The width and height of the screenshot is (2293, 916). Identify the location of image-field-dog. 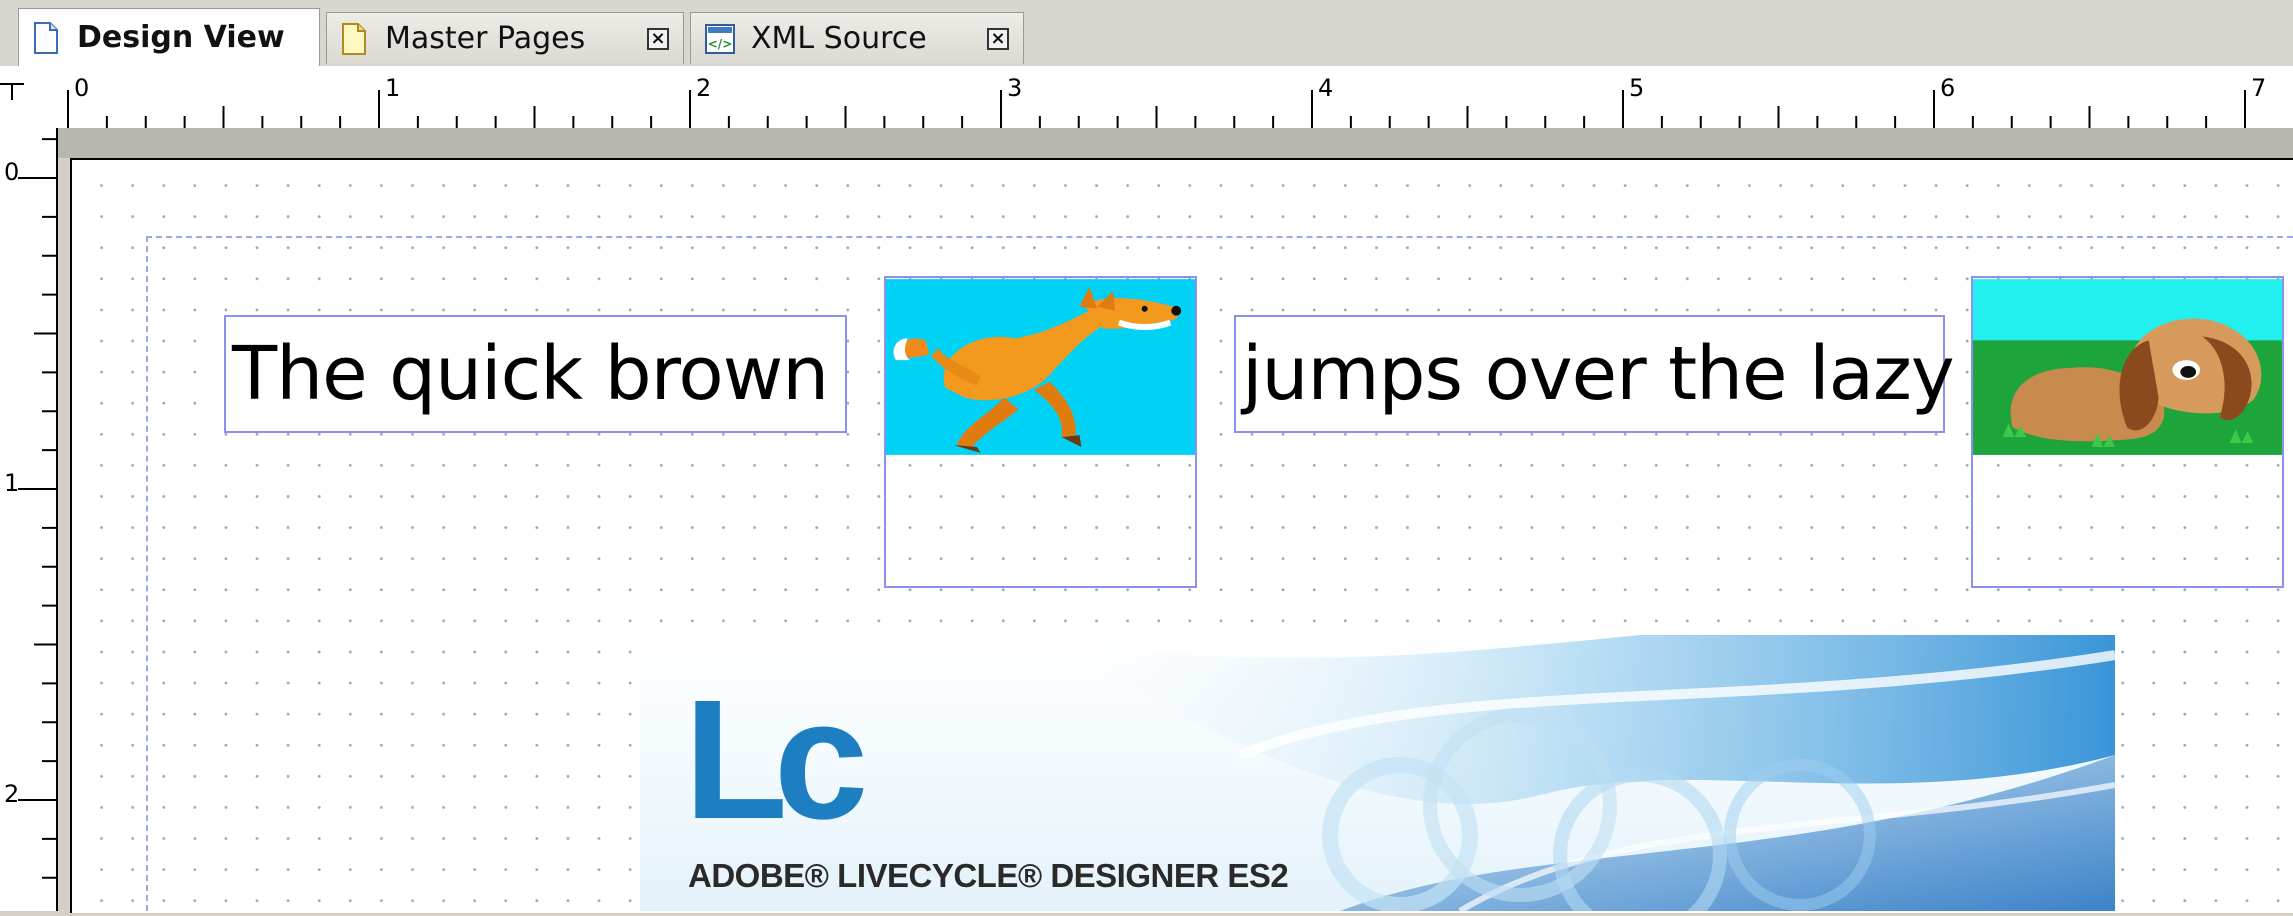
(2127, 432).